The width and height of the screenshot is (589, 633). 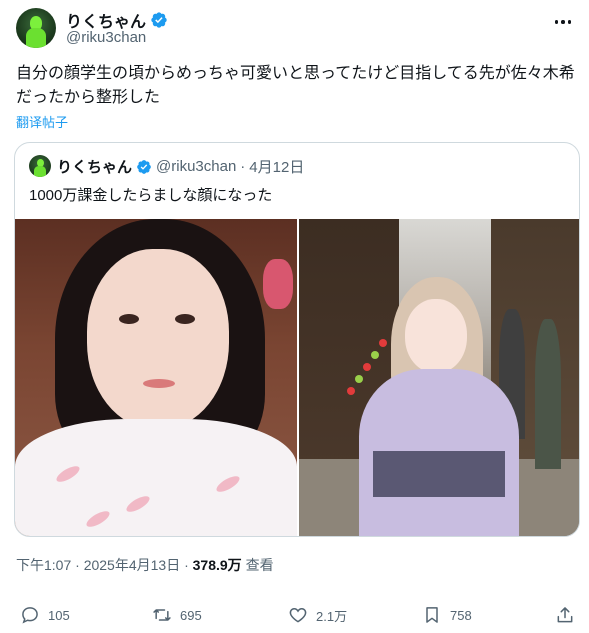 I want to click on share-icon, so click(x=565, y=615).